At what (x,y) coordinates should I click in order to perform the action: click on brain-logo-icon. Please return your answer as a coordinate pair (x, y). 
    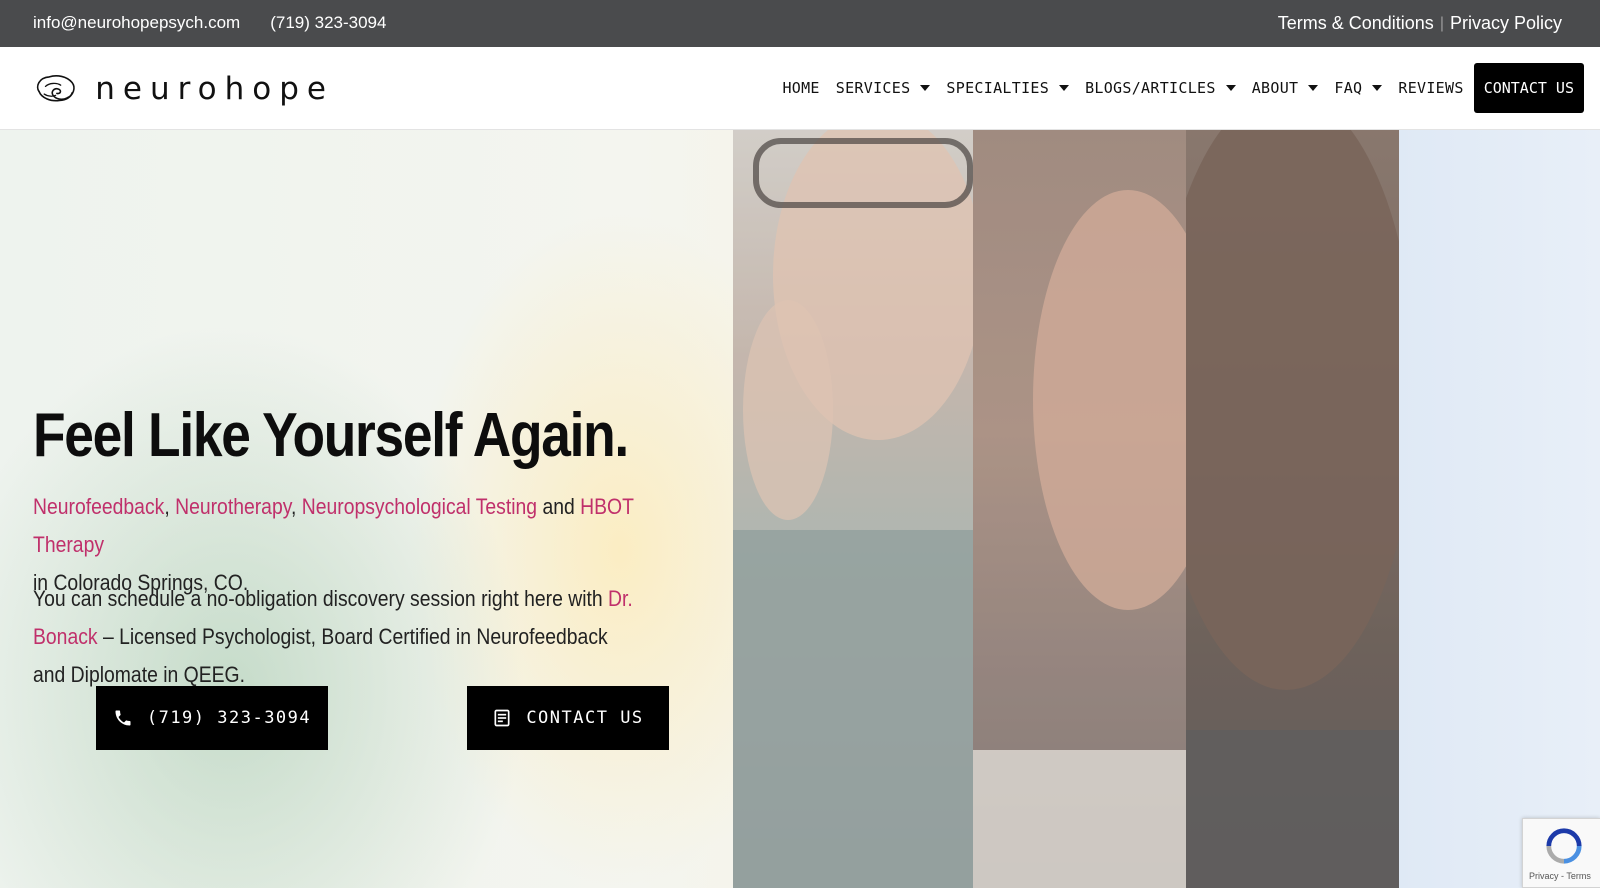
    Looking at the image, I should click on (55, 88).